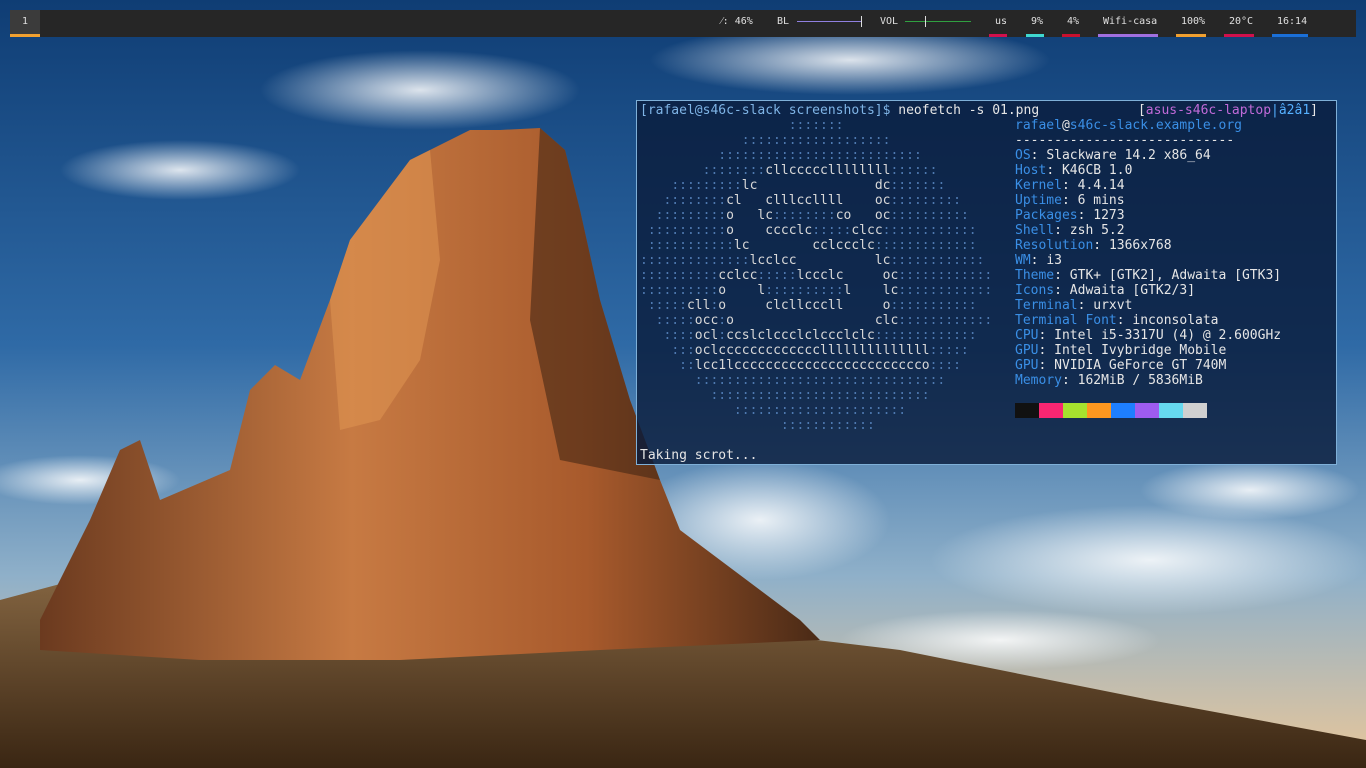 The width and height of the screenshot is (1366, 768). Describe the element at coordinates (804, 245) in the screenshot. I see `ascii-logo-segment: lc cclccclc` at that location.